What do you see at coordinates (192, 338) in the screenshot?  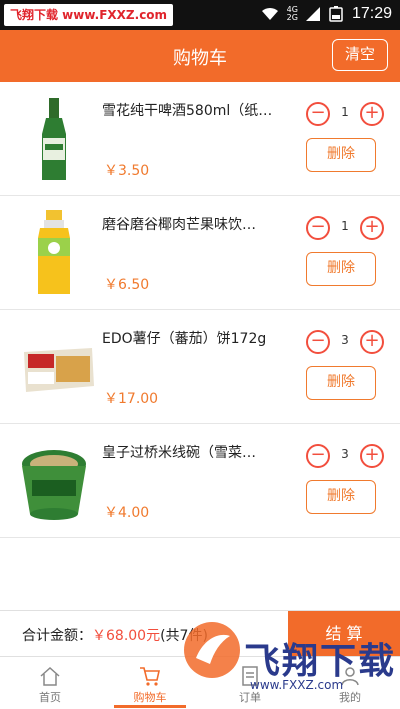 I see `product-name: EDO薯仔（蕃茄）饼172g` at bounding box center [192, 338].